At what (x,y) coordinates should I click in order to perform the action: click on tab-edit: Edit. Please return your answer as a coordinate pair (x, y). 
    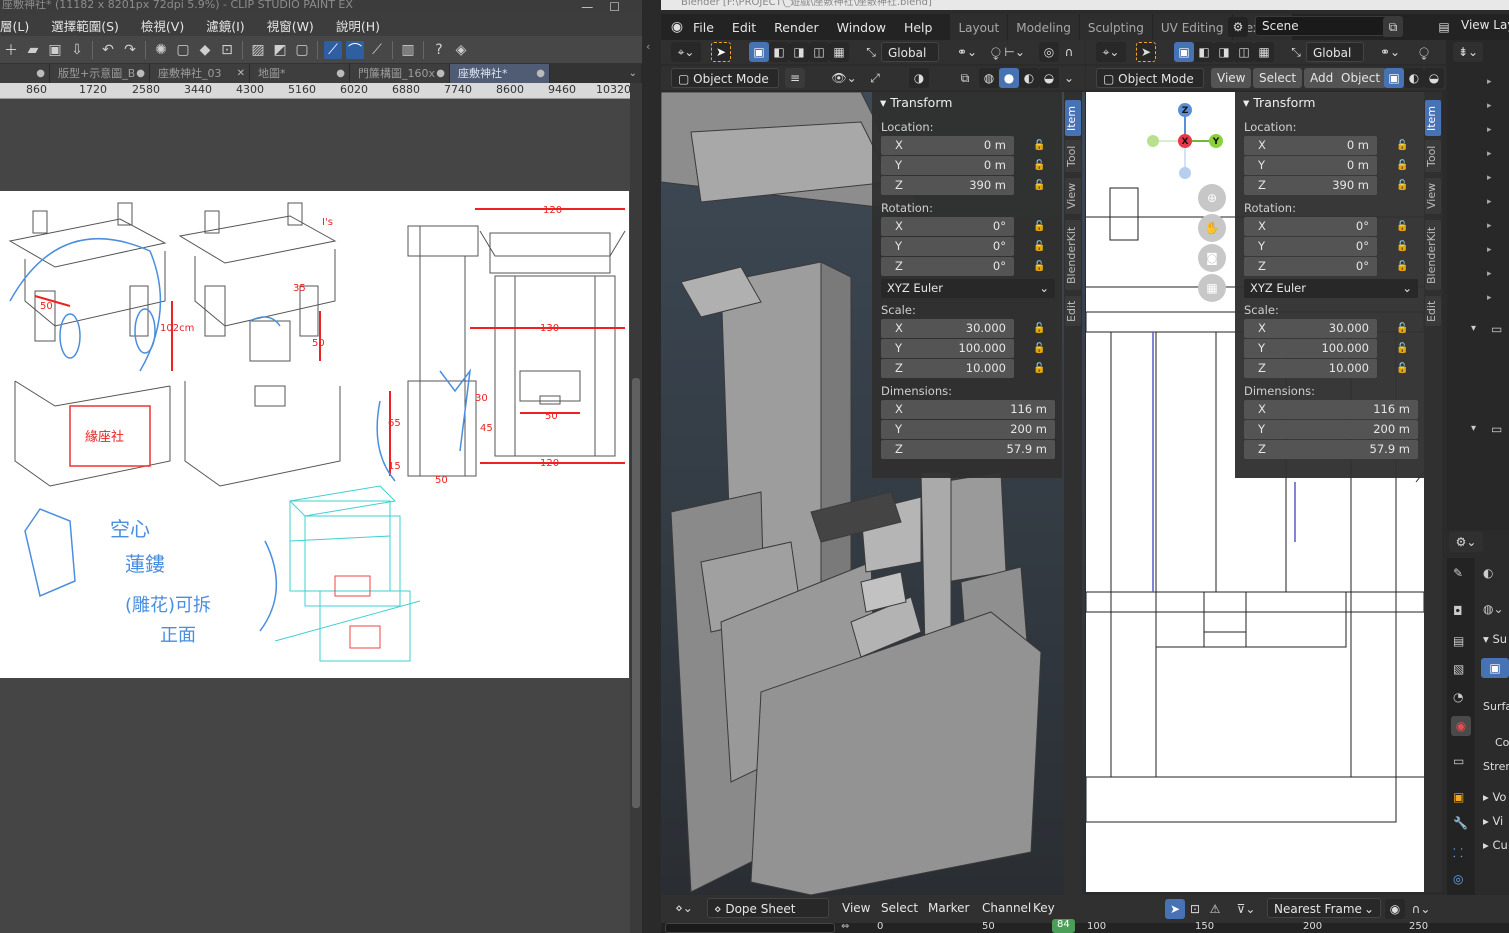
    Looking at the image, I should click on (1433, 311).